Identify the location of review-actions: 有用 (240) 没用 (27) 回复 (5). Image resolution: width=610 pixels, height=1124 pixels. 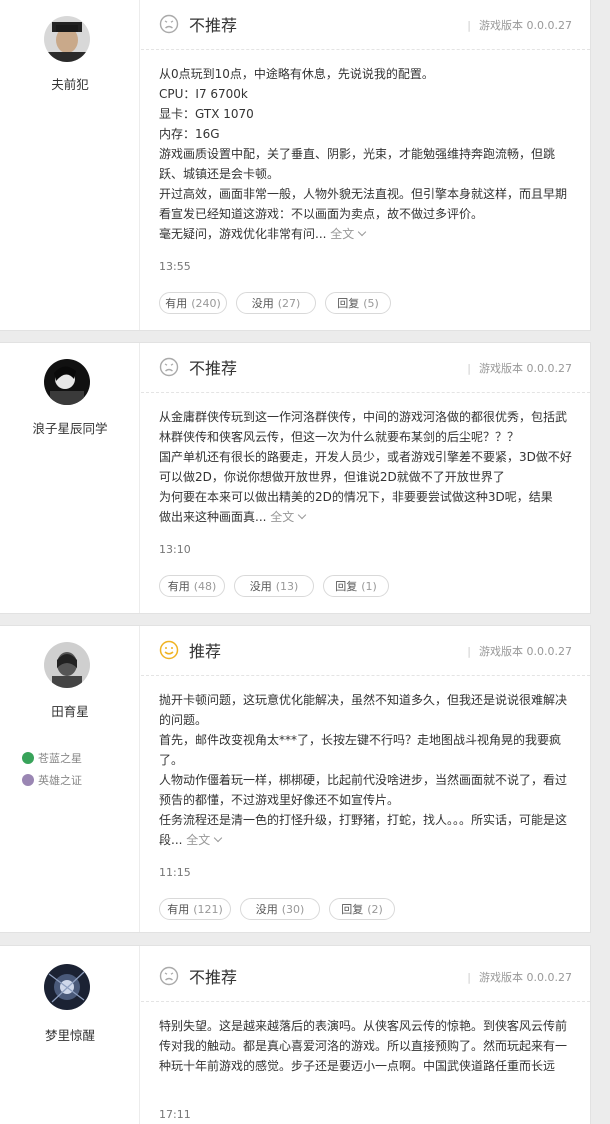
(279, 303).